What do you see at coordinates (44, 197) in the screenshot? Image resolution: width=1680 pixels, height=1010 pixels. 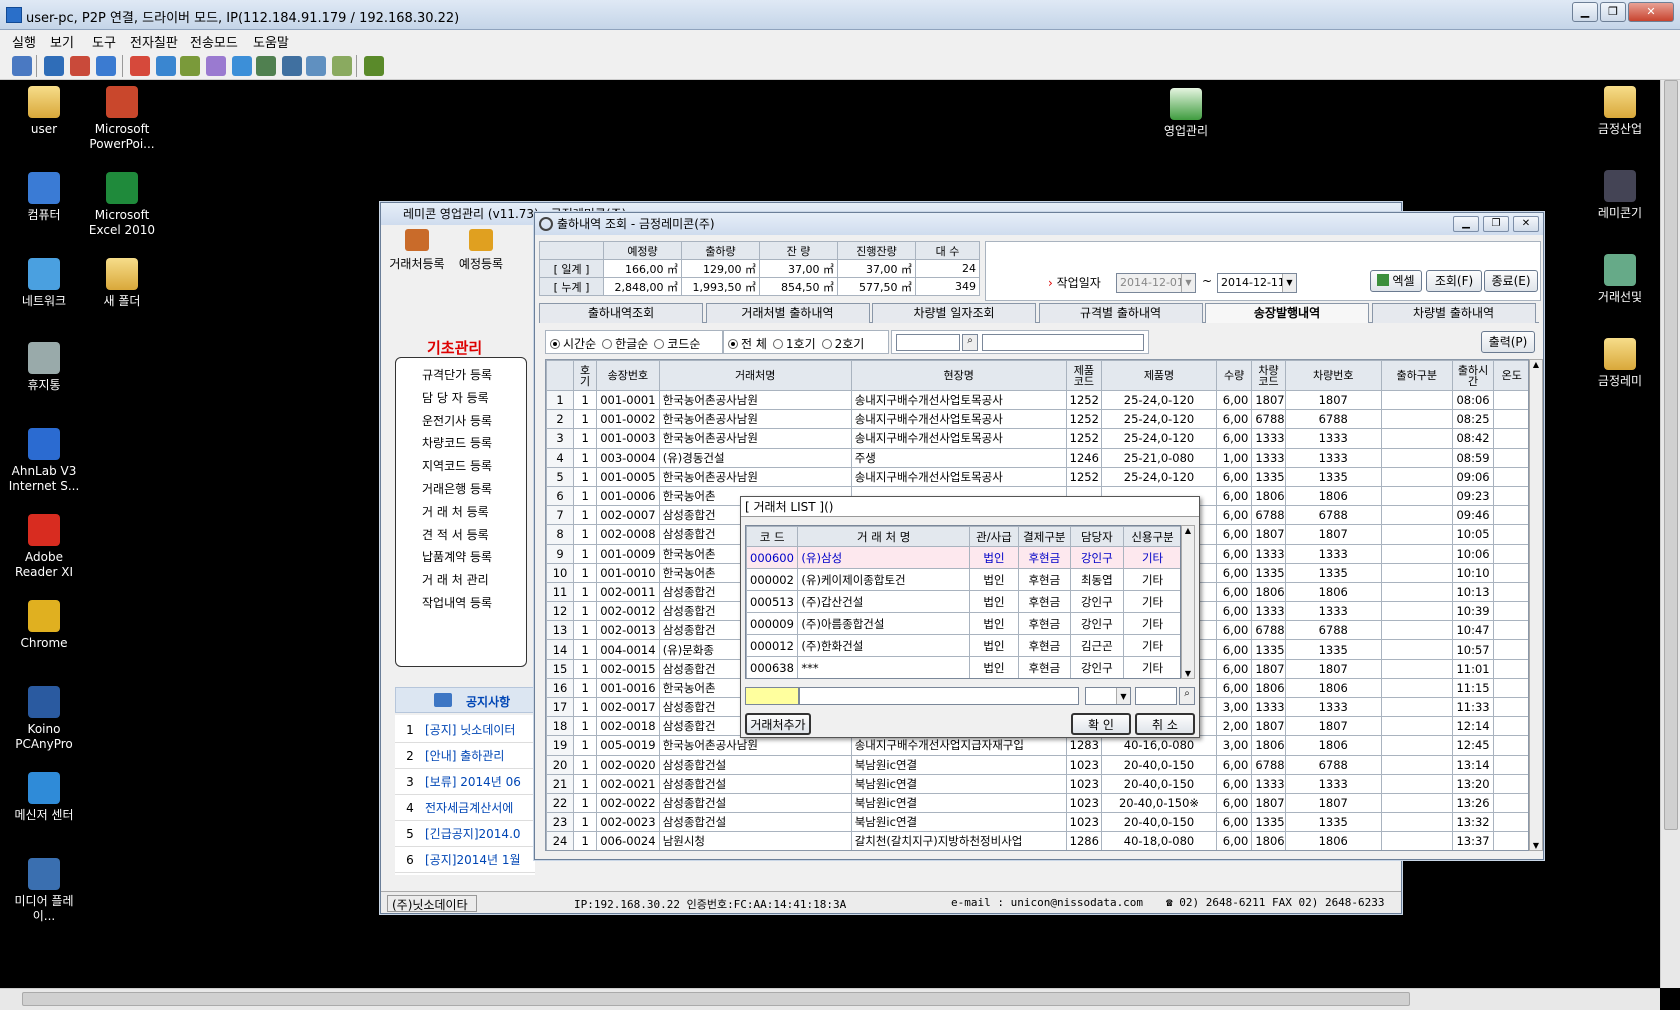 I see `desktop-icon: 컴퓨터` at bounding box center [44, 197].